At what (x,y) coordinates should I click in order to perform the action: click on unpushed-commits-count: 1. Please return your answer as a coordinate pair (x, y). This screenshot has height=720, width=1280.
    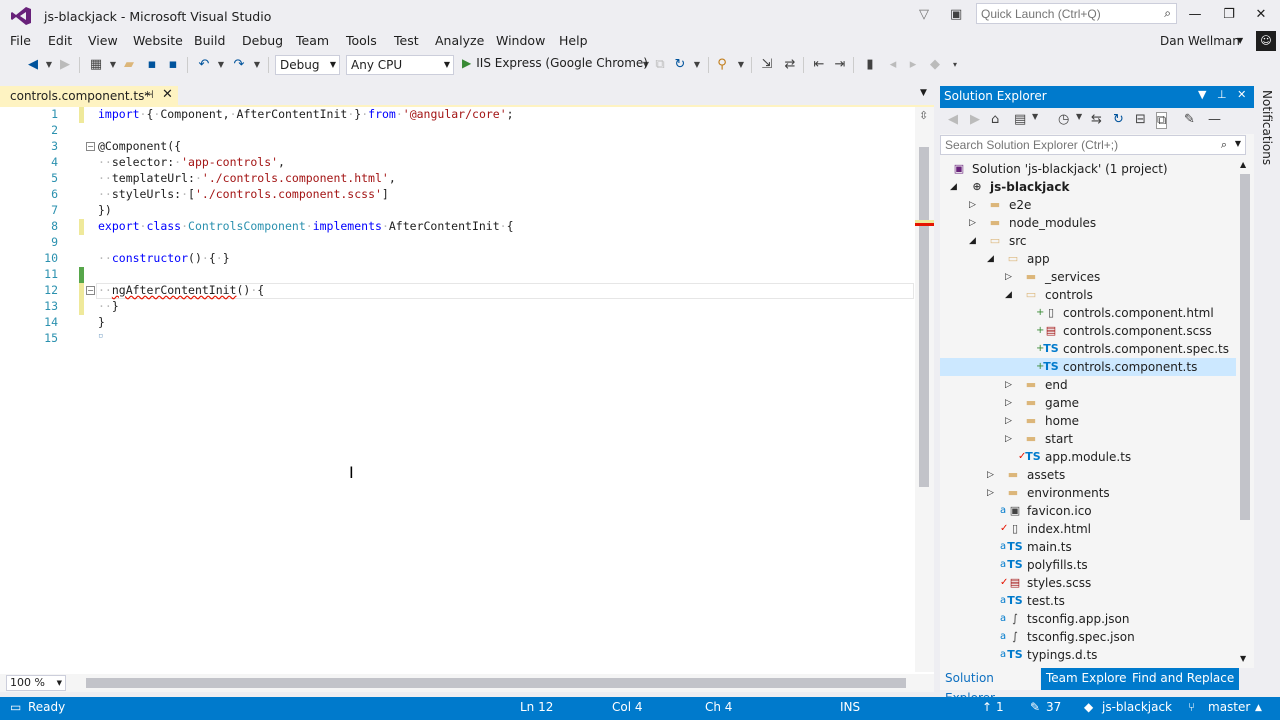
    Looking at the image, I should click on (1000, 707).